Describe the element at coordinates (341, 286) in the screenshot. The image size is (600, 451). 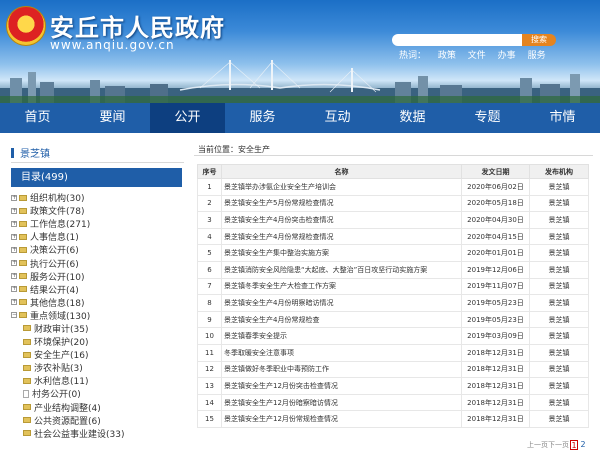
I see `document-title-link: 景芝镇冬季安全生产大检查工作方案` at that location.